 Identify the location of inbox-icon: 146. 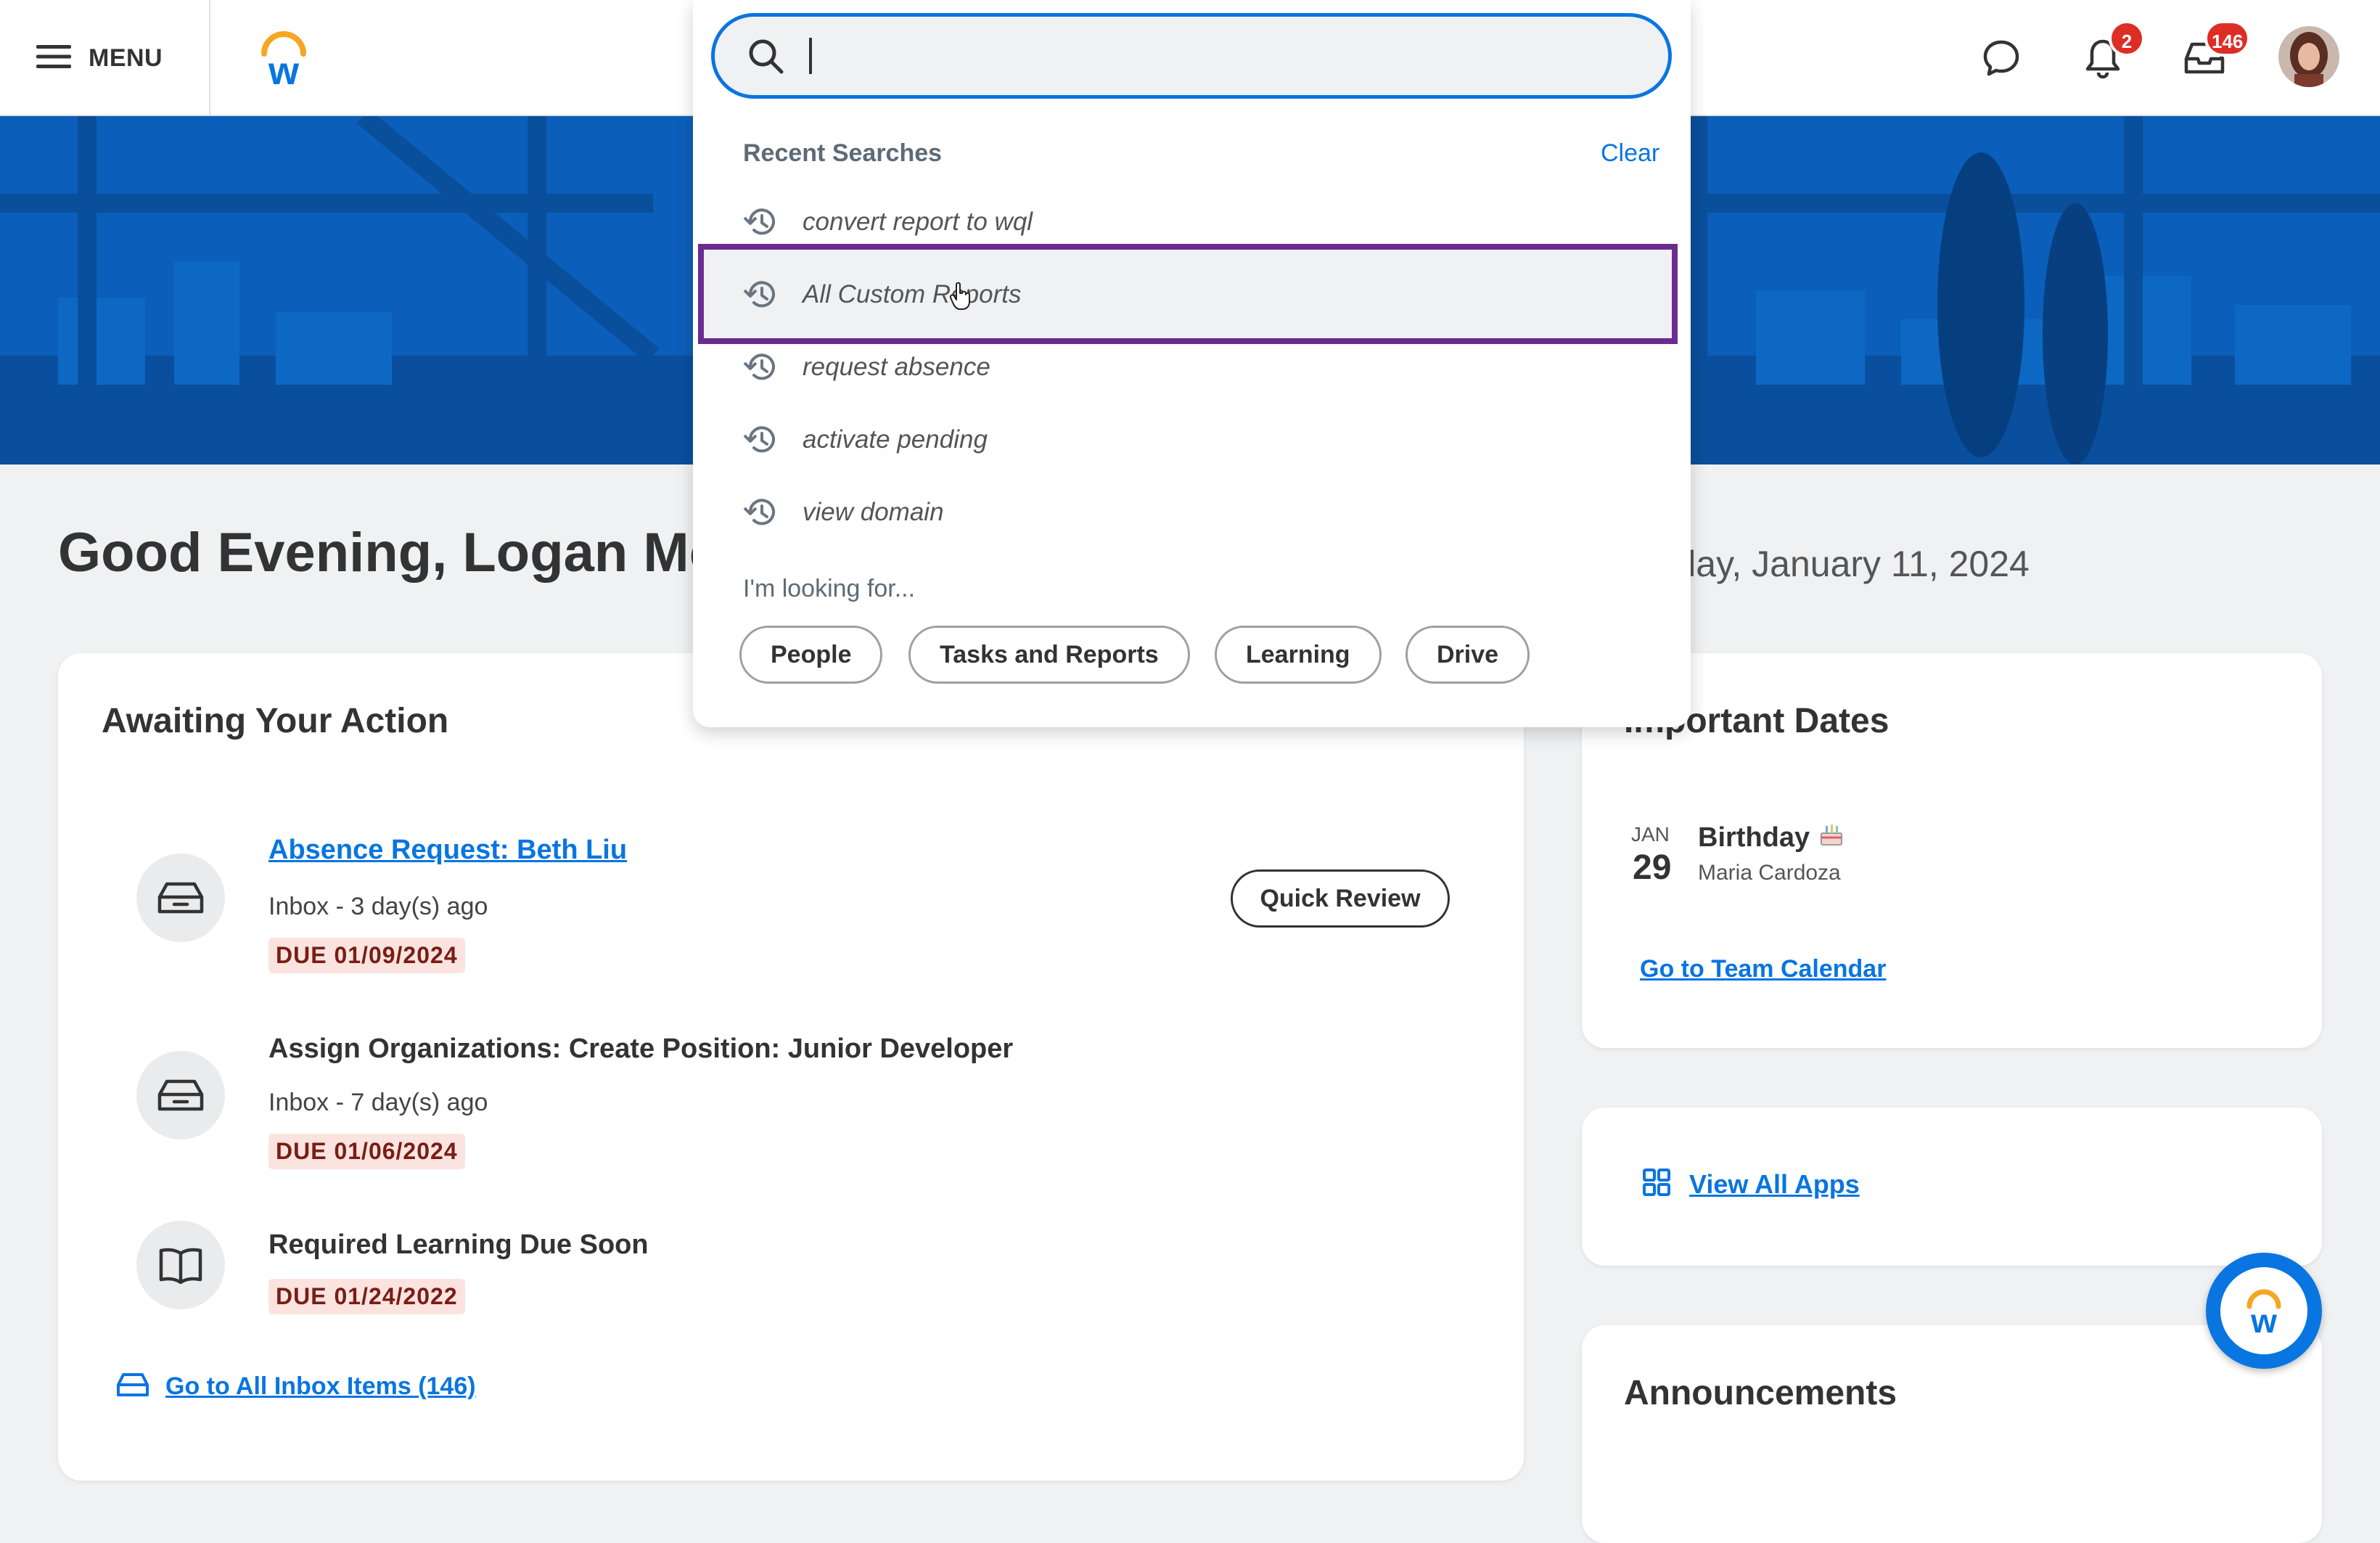
(2213, 53).